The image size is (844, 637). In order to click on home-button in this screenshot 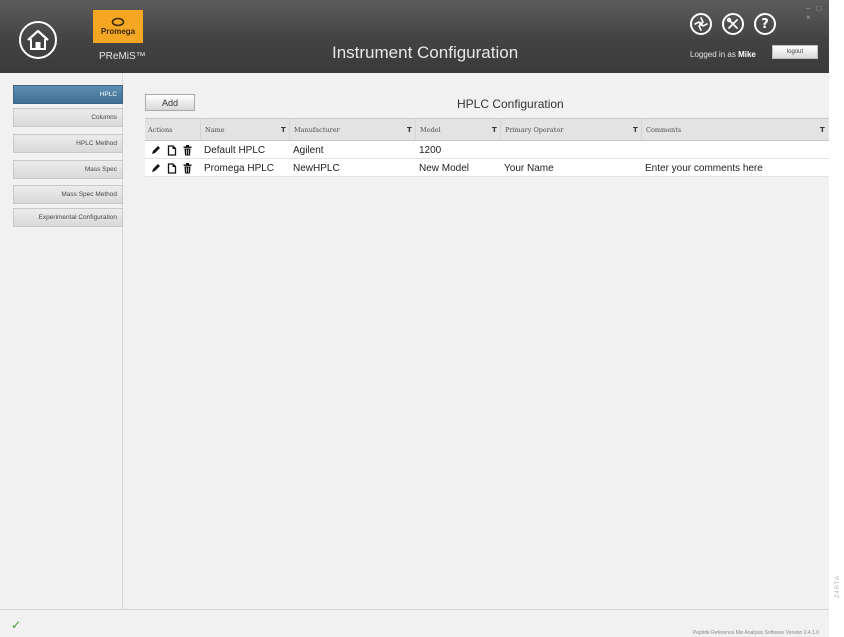, I will do `click(38, 40)`.